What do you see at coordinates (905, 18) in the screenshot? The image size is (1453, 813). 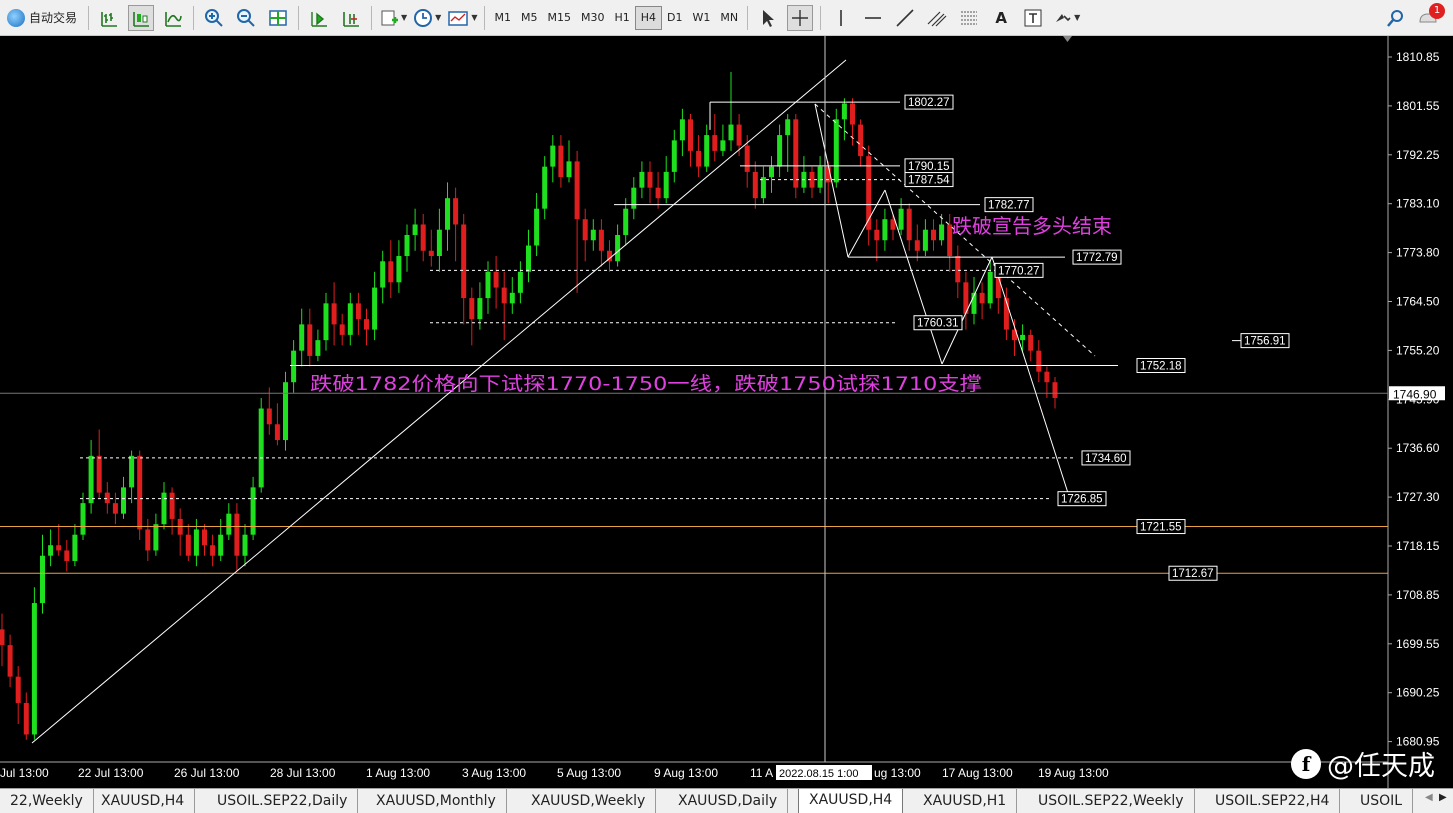 I see `trendline-icon` at bounding box center [905, 18].